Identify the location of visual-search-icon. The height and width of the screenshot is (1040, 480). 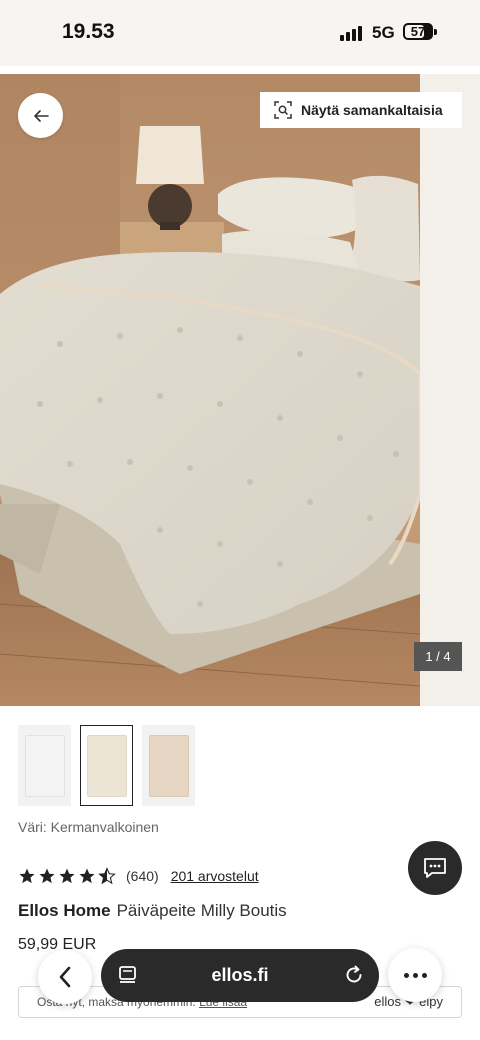
(283, 110).